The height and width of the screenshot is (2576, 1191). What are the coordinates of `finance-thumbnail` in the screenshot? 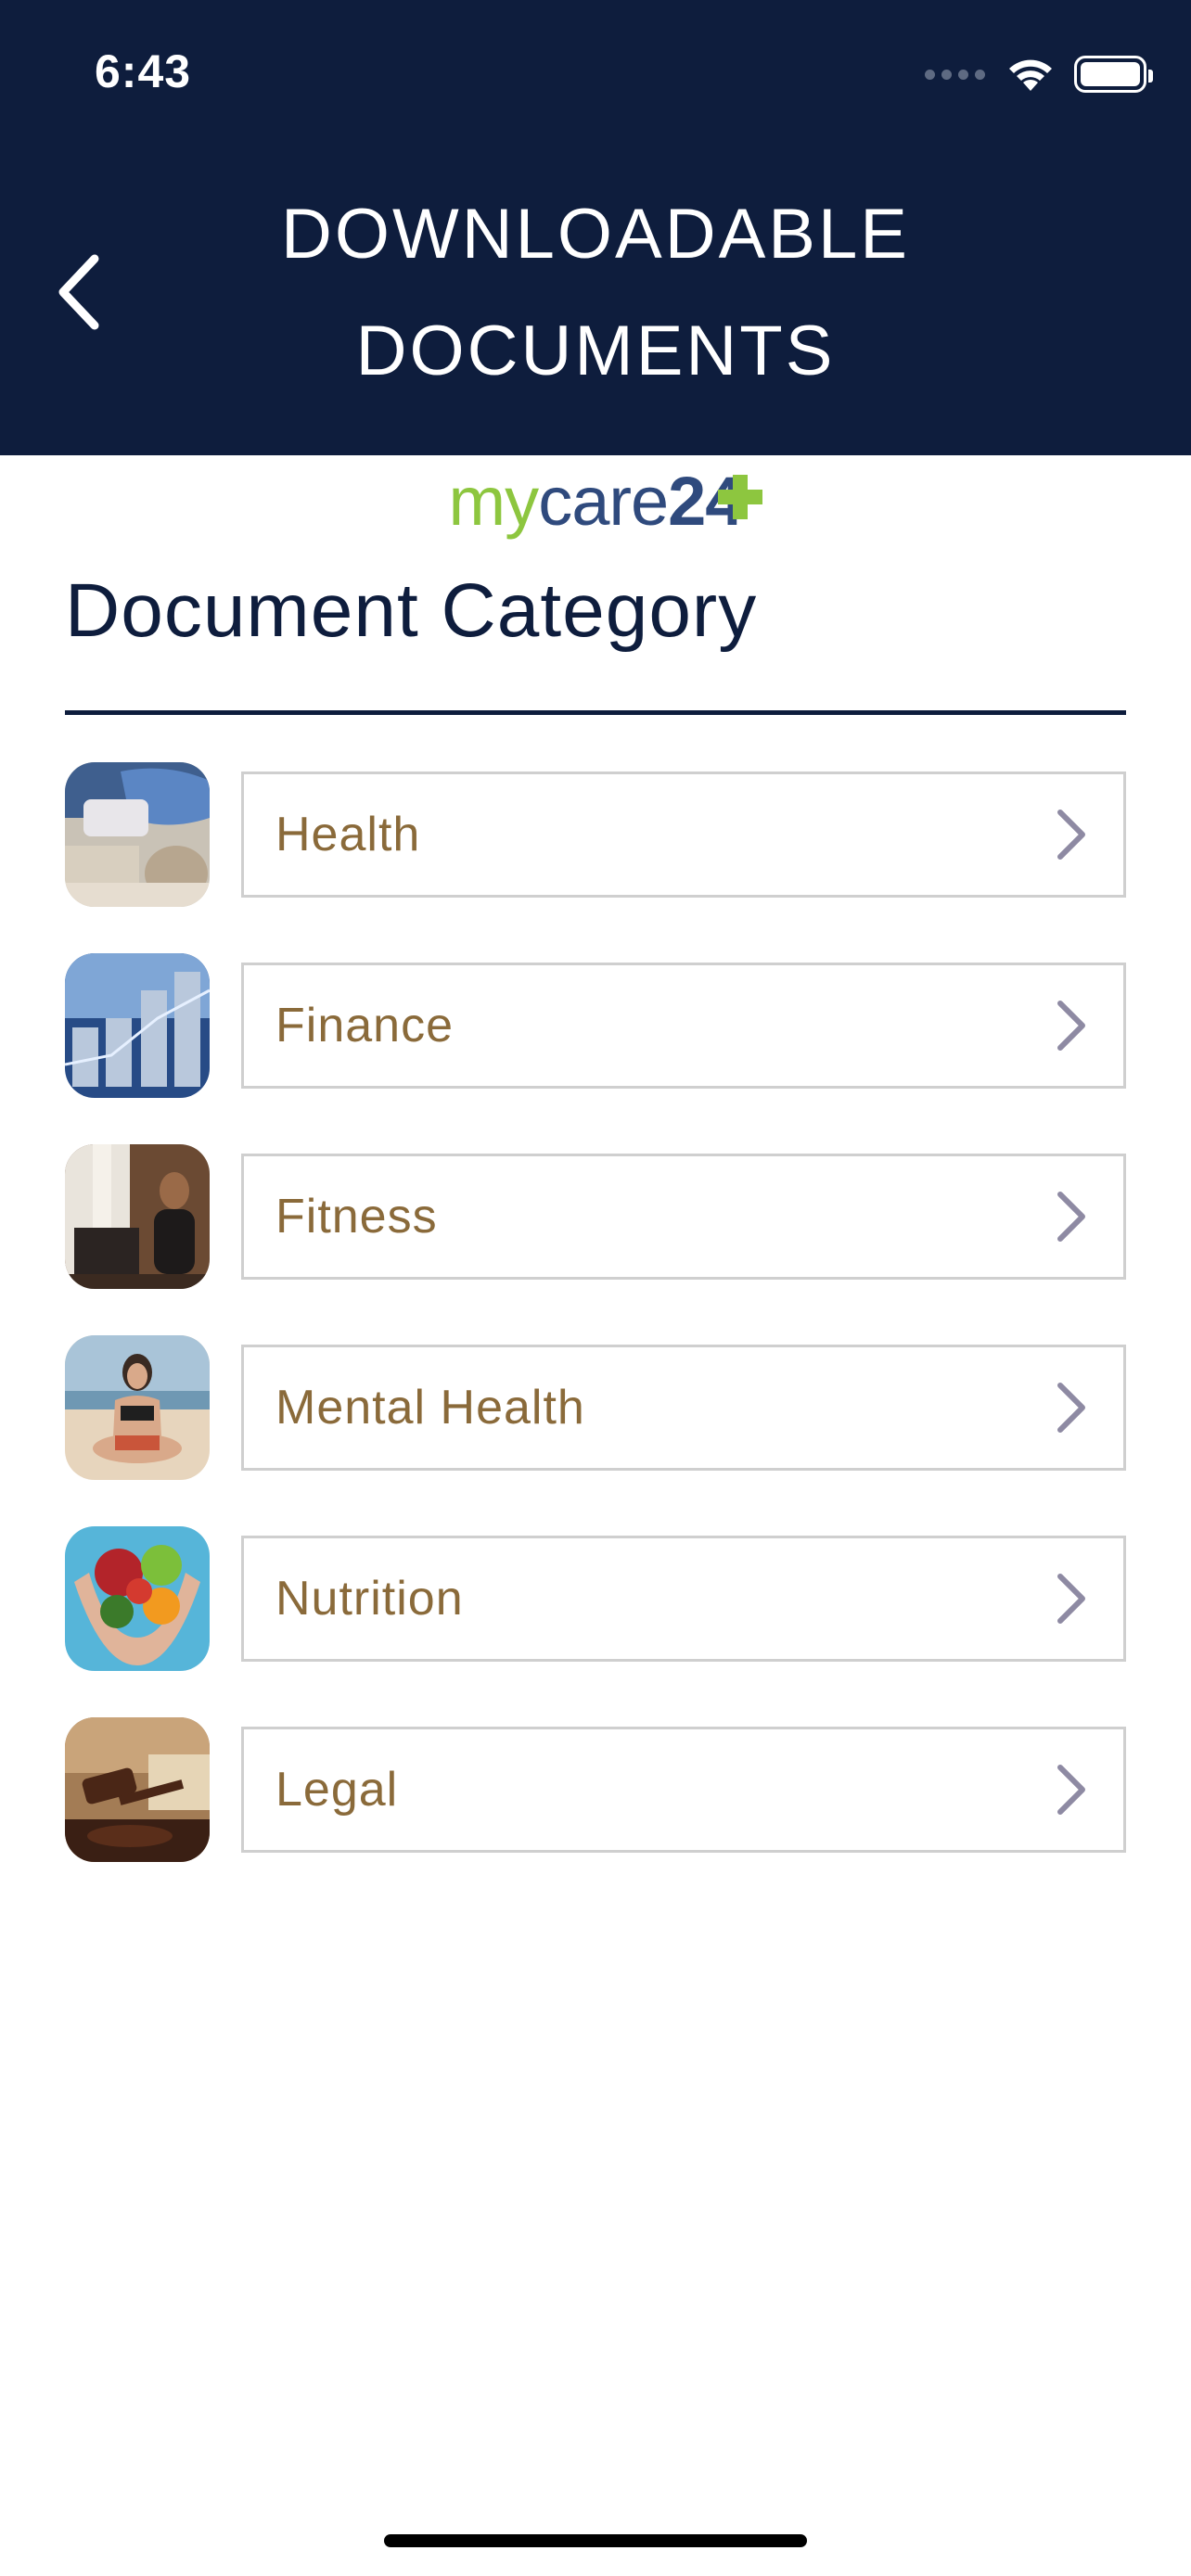 It's located at (137, 1025).